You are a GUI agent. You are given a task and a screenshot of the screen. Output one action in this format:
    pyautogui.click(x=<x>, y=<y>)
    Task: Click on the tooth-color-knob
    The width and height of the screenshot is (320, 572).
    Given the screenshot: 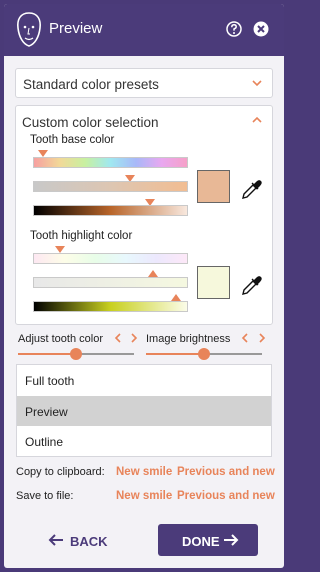 What is the action you would take?
    pyautogui.click(x=76, y=354)
    